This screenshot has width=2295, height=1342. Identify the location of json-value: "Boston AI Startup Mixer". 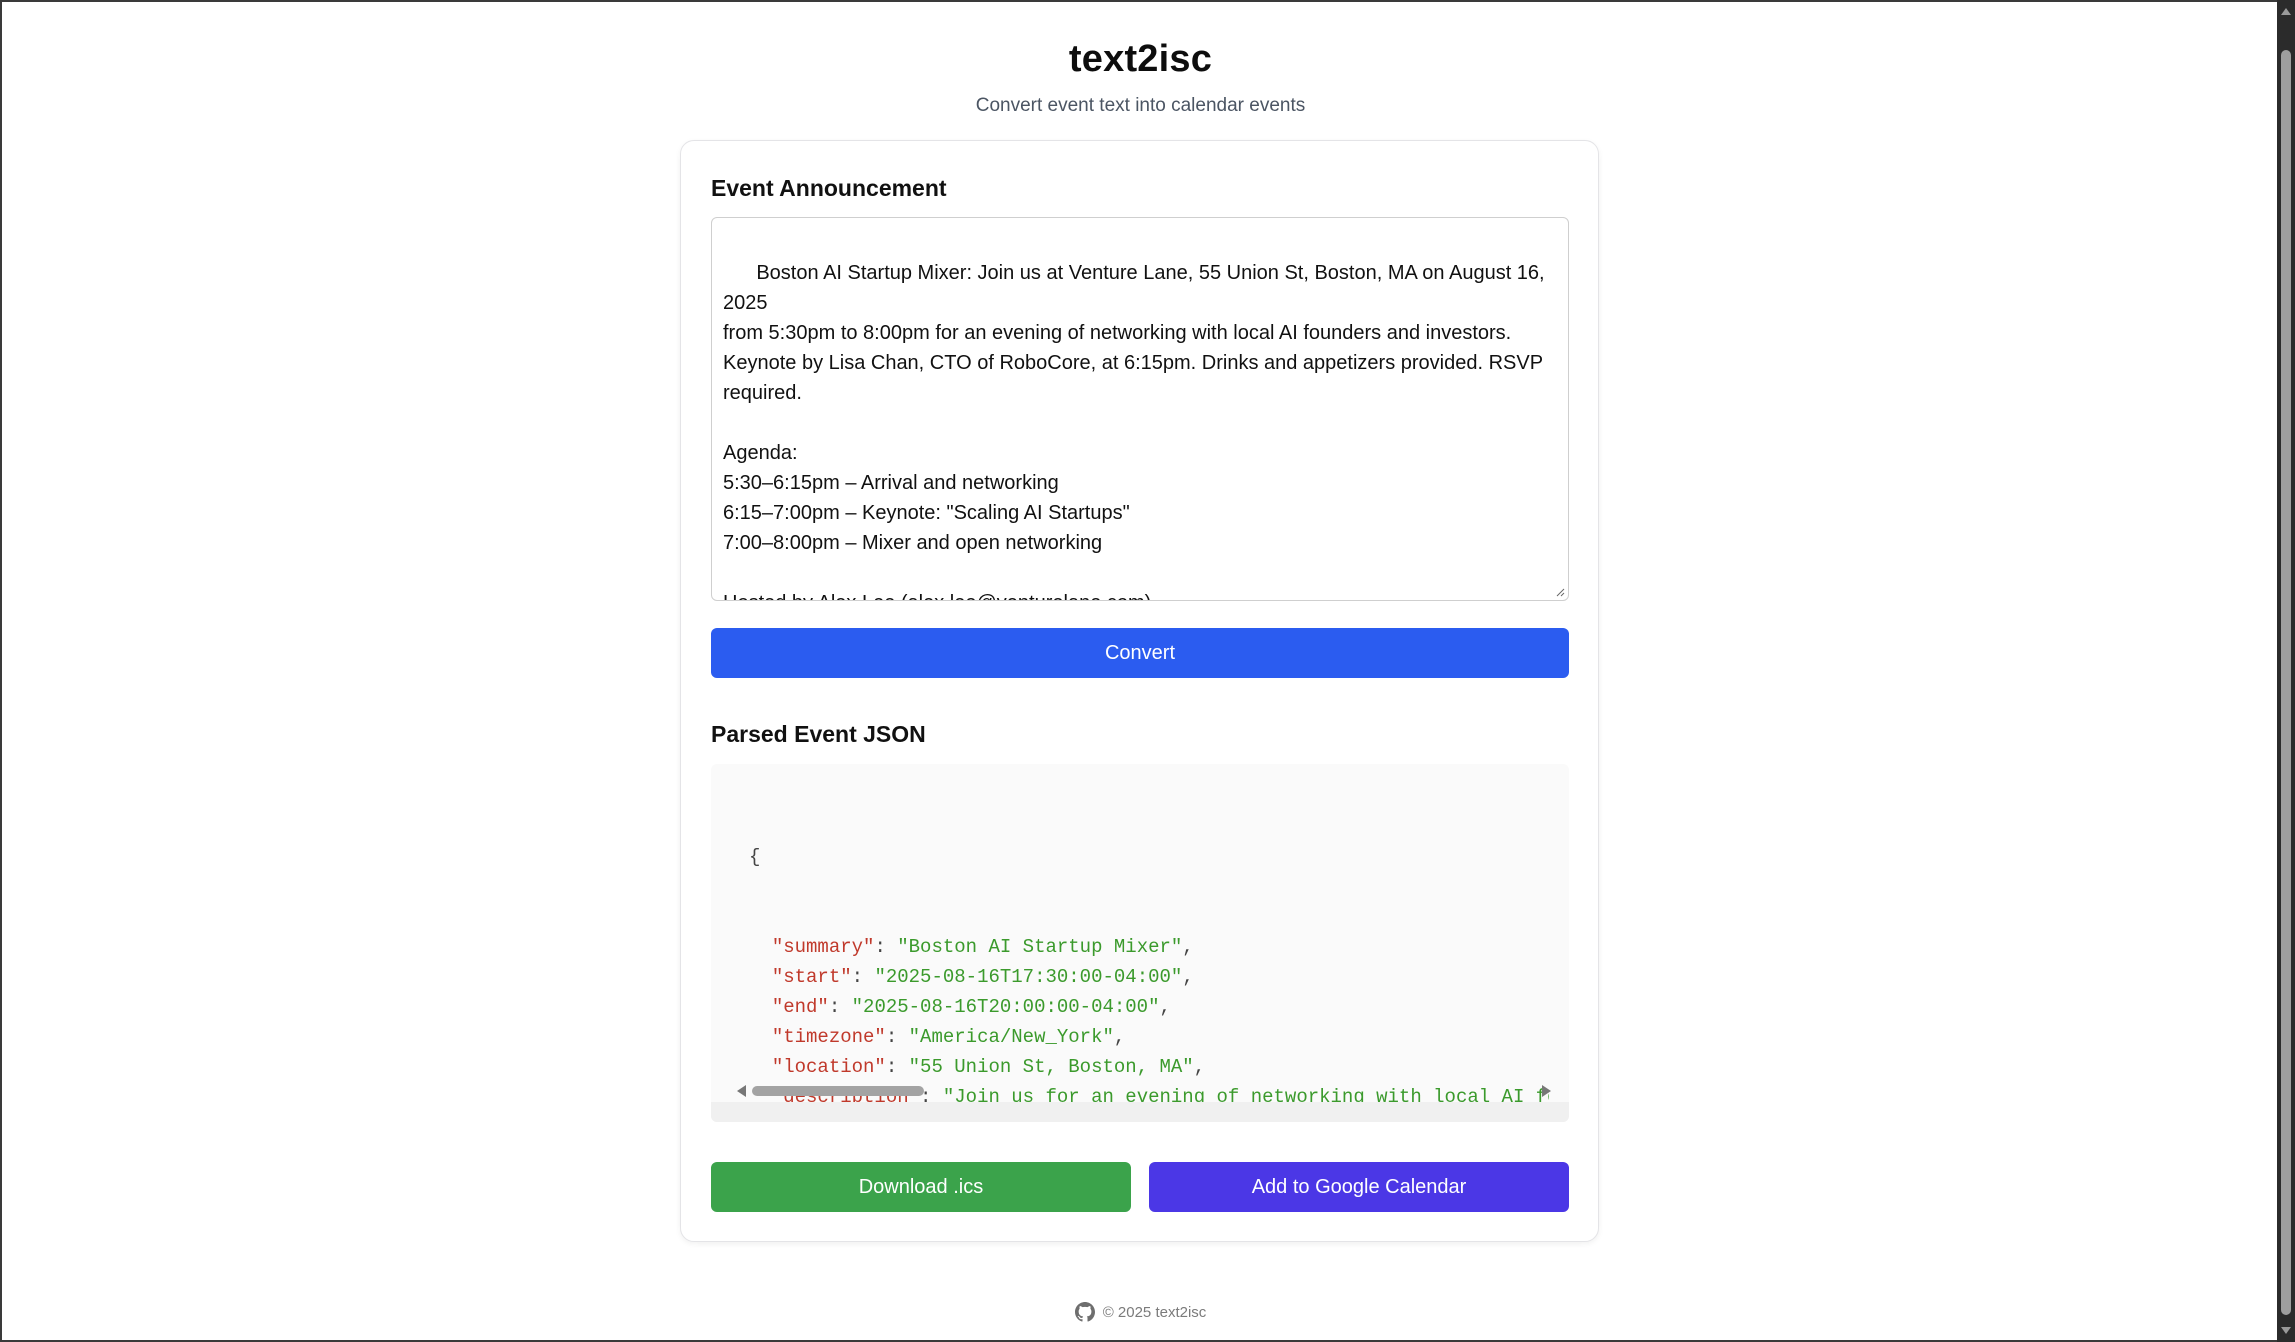
(1040, 947).